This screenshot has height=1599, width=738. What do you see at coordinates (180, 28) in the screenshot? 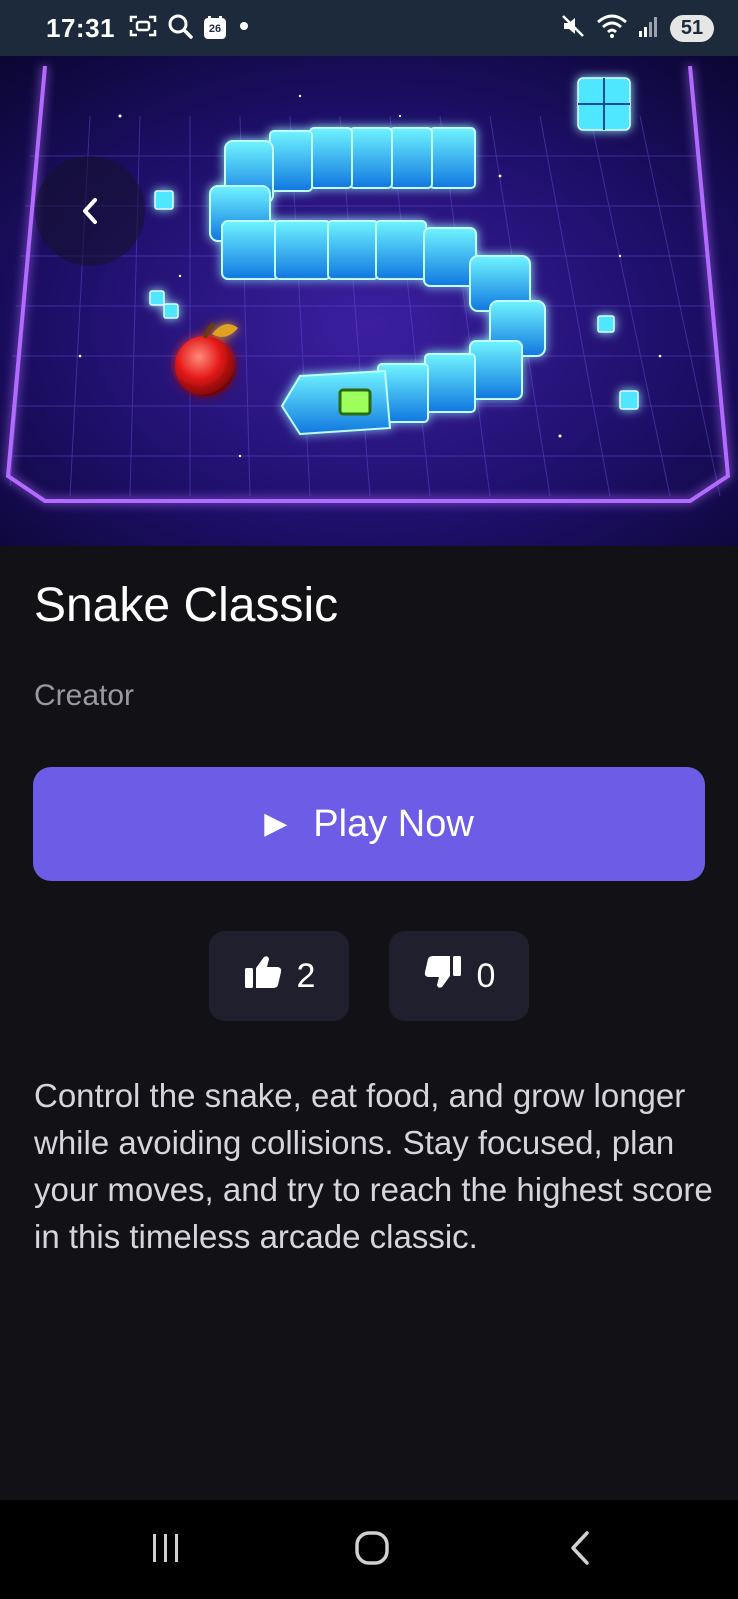
I see `search-icon` at bounding box center [180, 28].